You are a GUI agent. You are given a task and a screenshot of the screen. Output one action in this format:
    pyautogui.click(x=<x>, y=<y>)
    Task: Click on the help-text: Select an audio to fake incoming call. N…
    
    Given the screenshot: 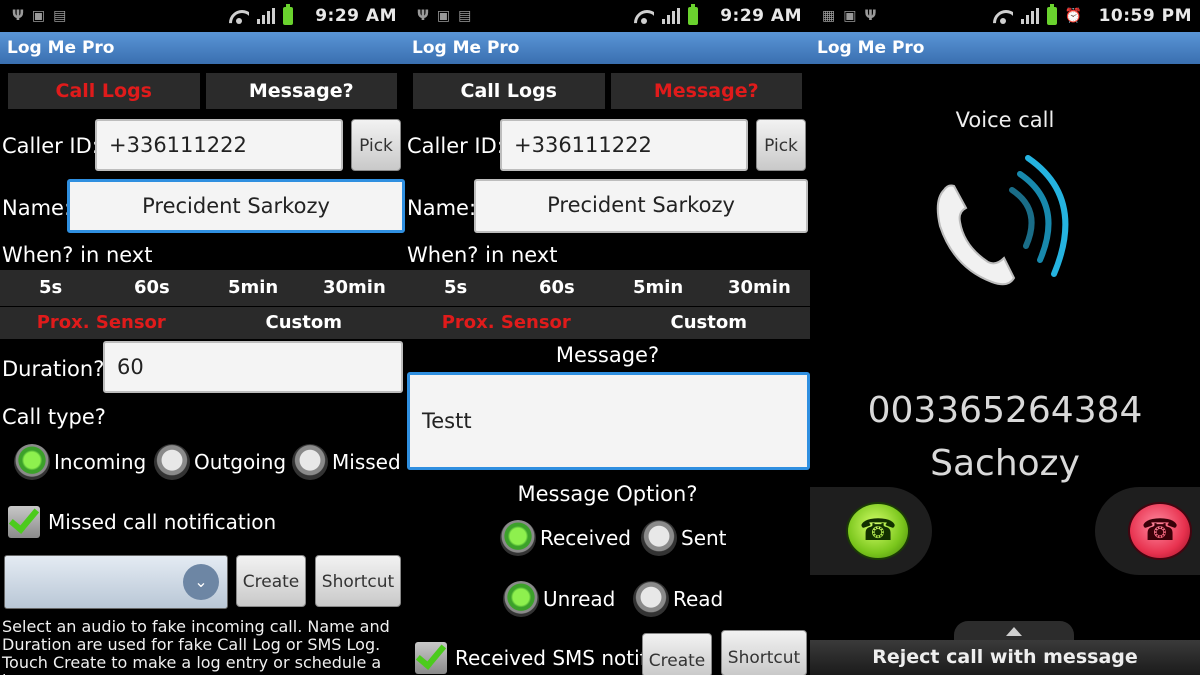 What is the action you would take?
    pyautogui.click(x=196, y=646)
    